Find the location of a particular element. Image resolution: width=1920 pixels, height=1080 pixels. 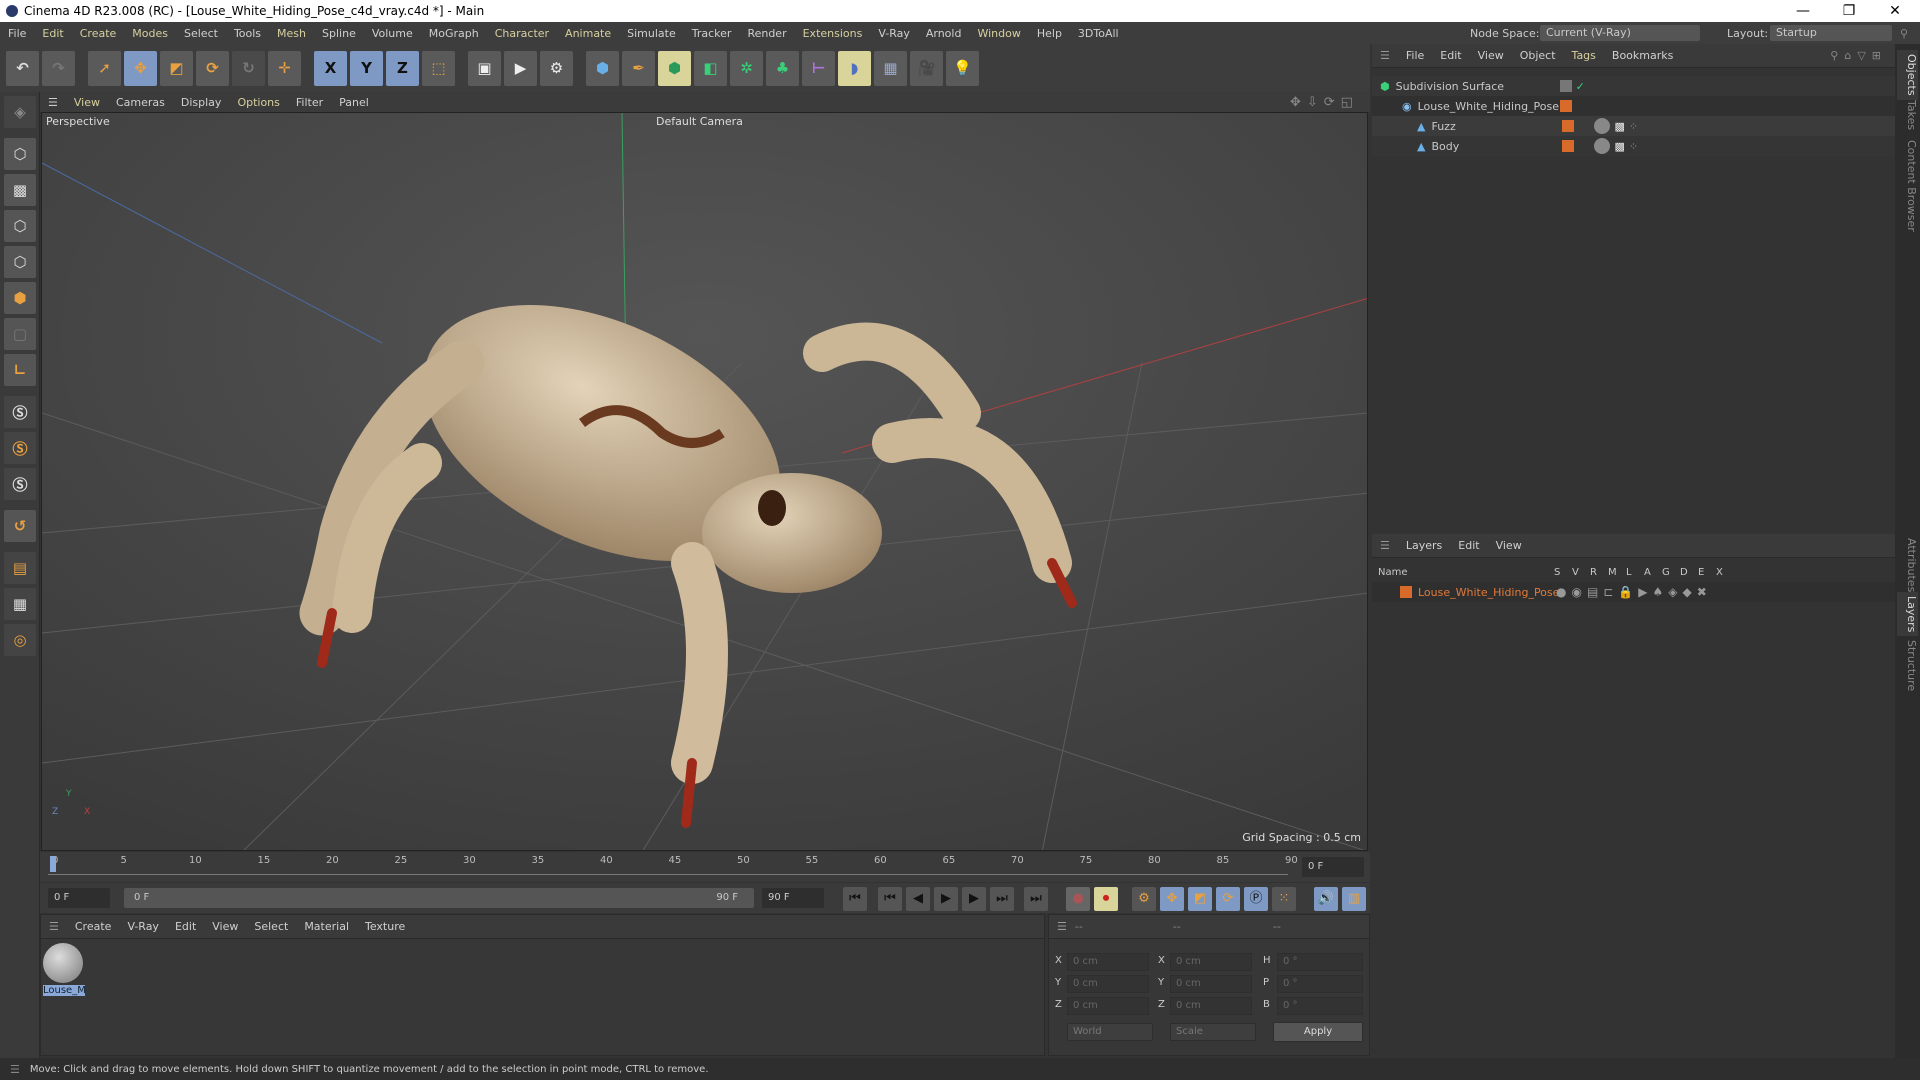

grid-icon: ▤ is located at coordinates (20, 568).